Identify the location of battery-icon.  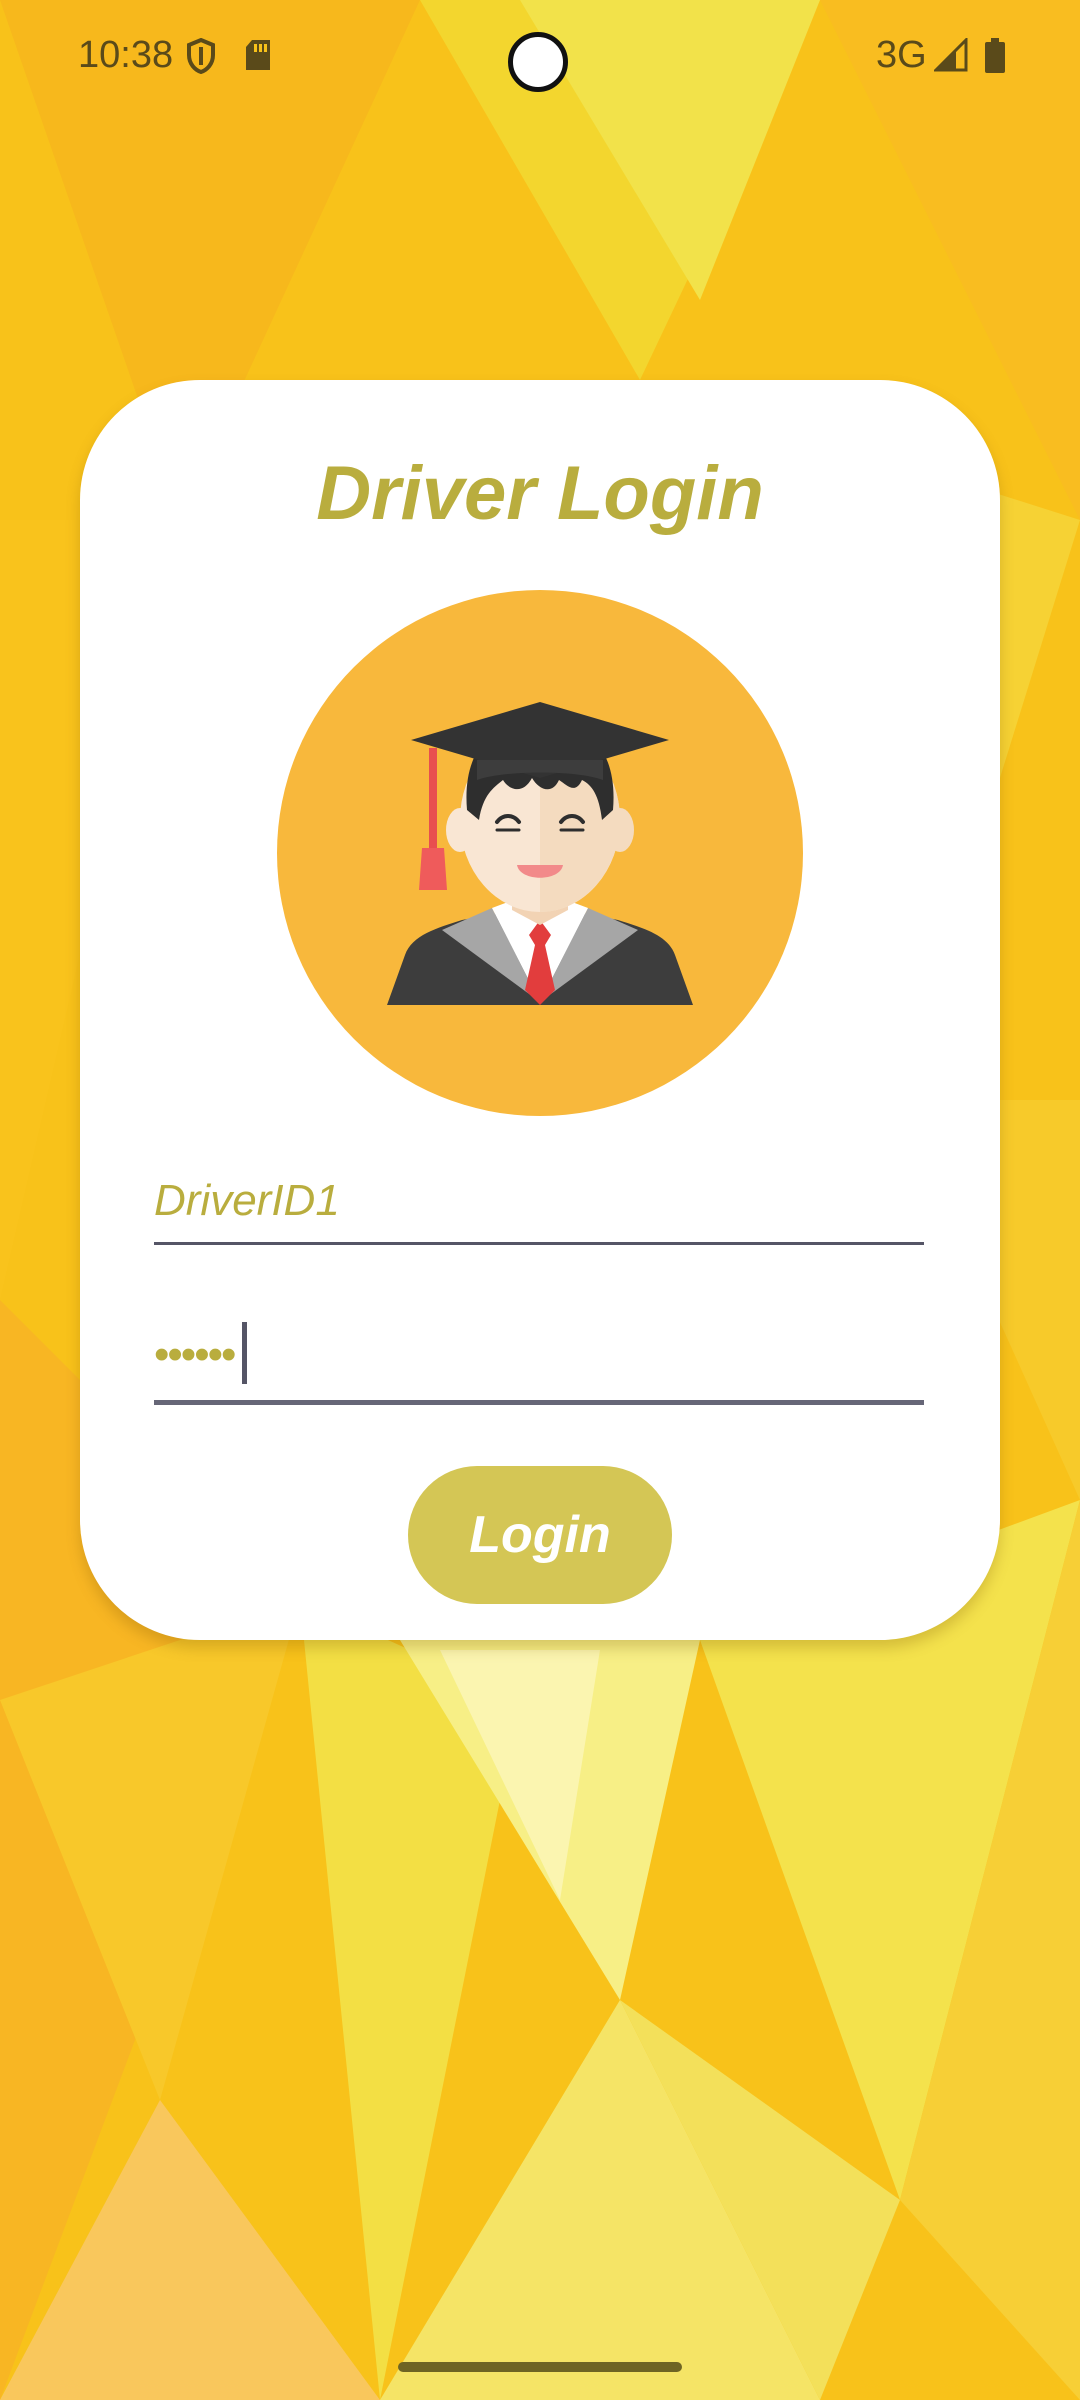
(995, 58).